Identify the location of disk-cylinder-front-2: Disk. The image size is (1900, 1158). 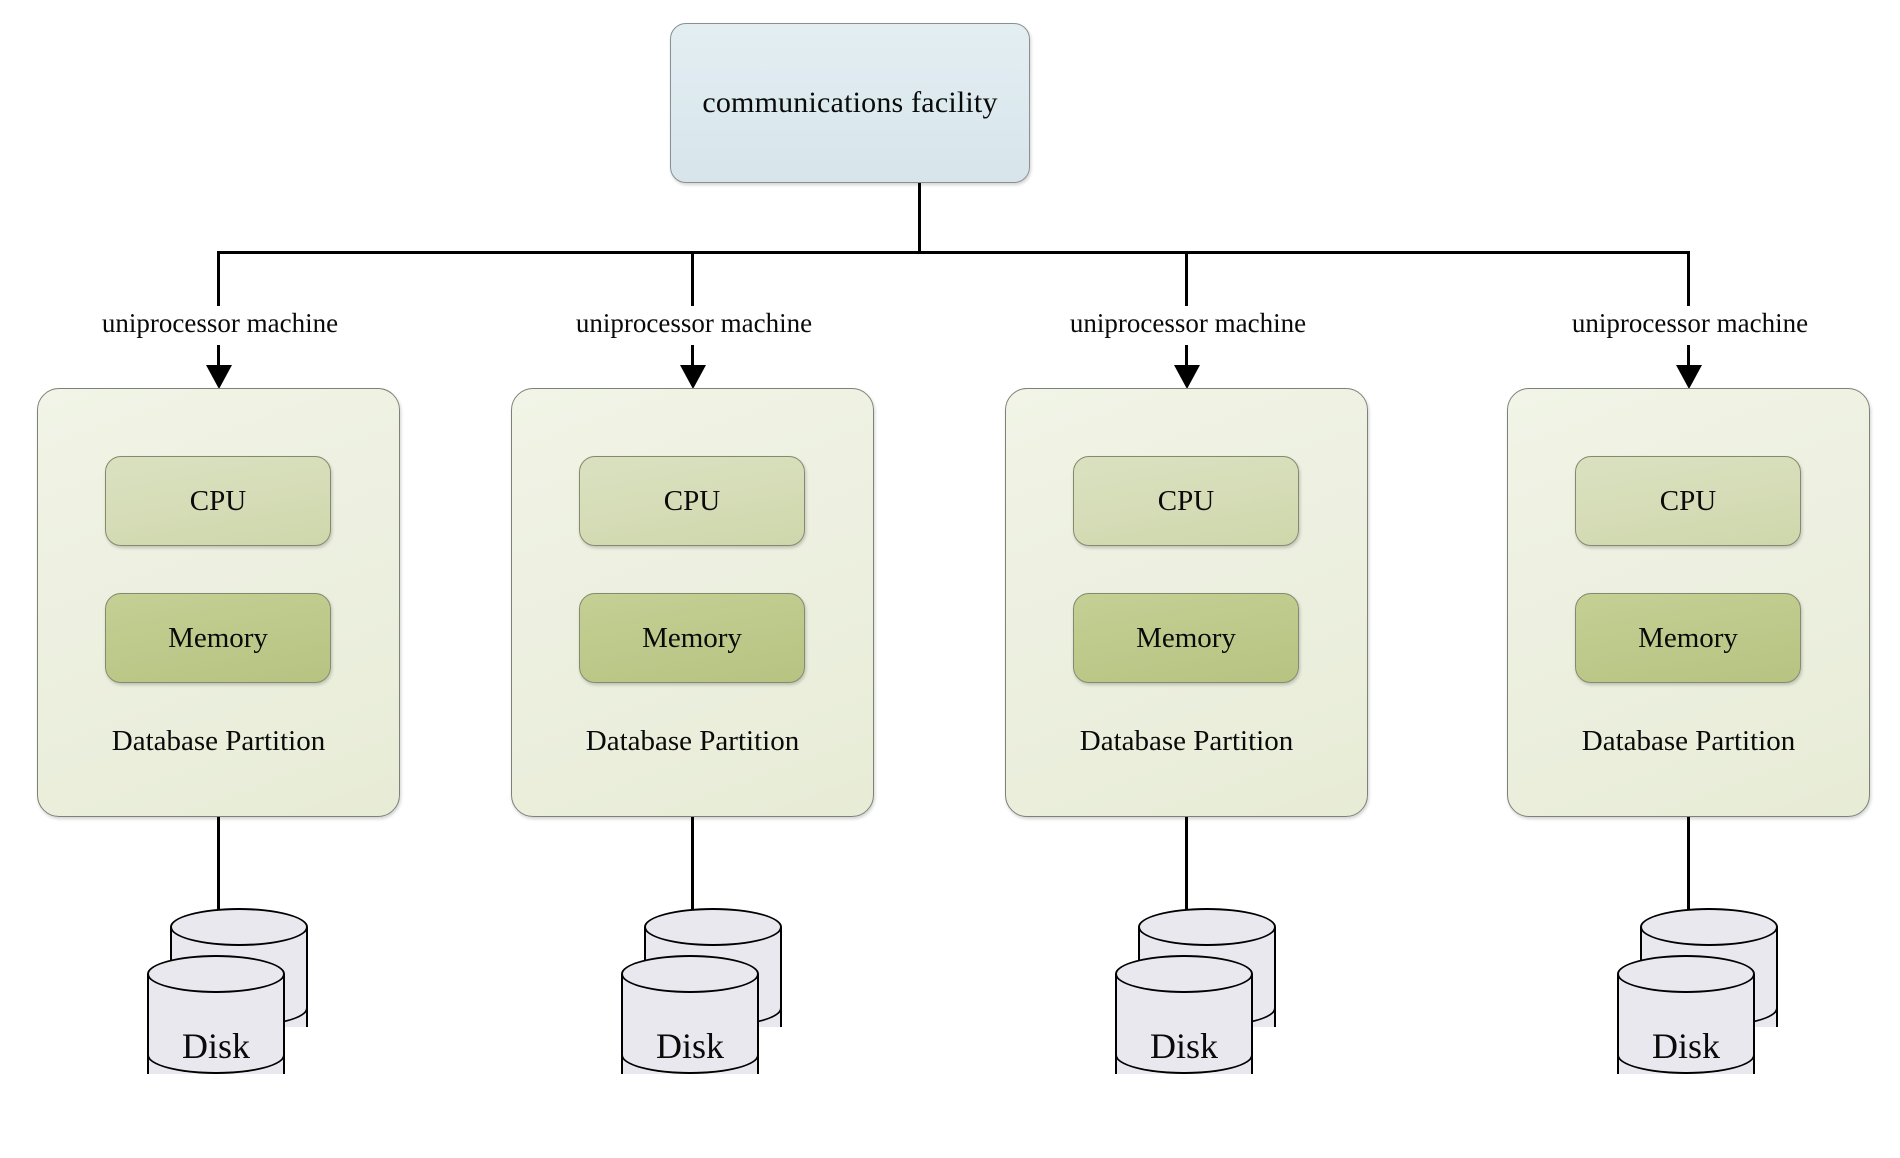
(690, 1024).